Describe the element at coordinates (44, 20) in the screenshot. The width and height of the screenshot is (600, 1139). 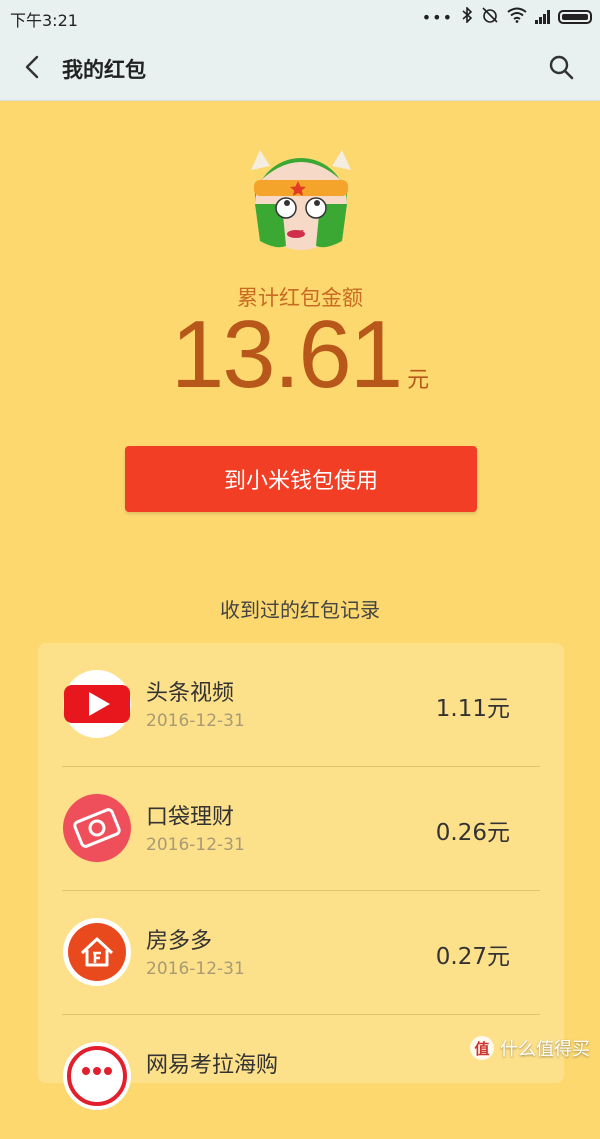
I see `status-time: 下午3:21` at that location.